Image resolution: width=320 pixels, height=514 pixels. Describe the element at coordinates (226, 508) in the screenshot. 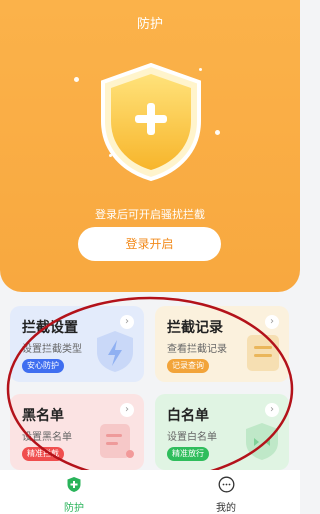

I see `tab-label: 我的` at that location.